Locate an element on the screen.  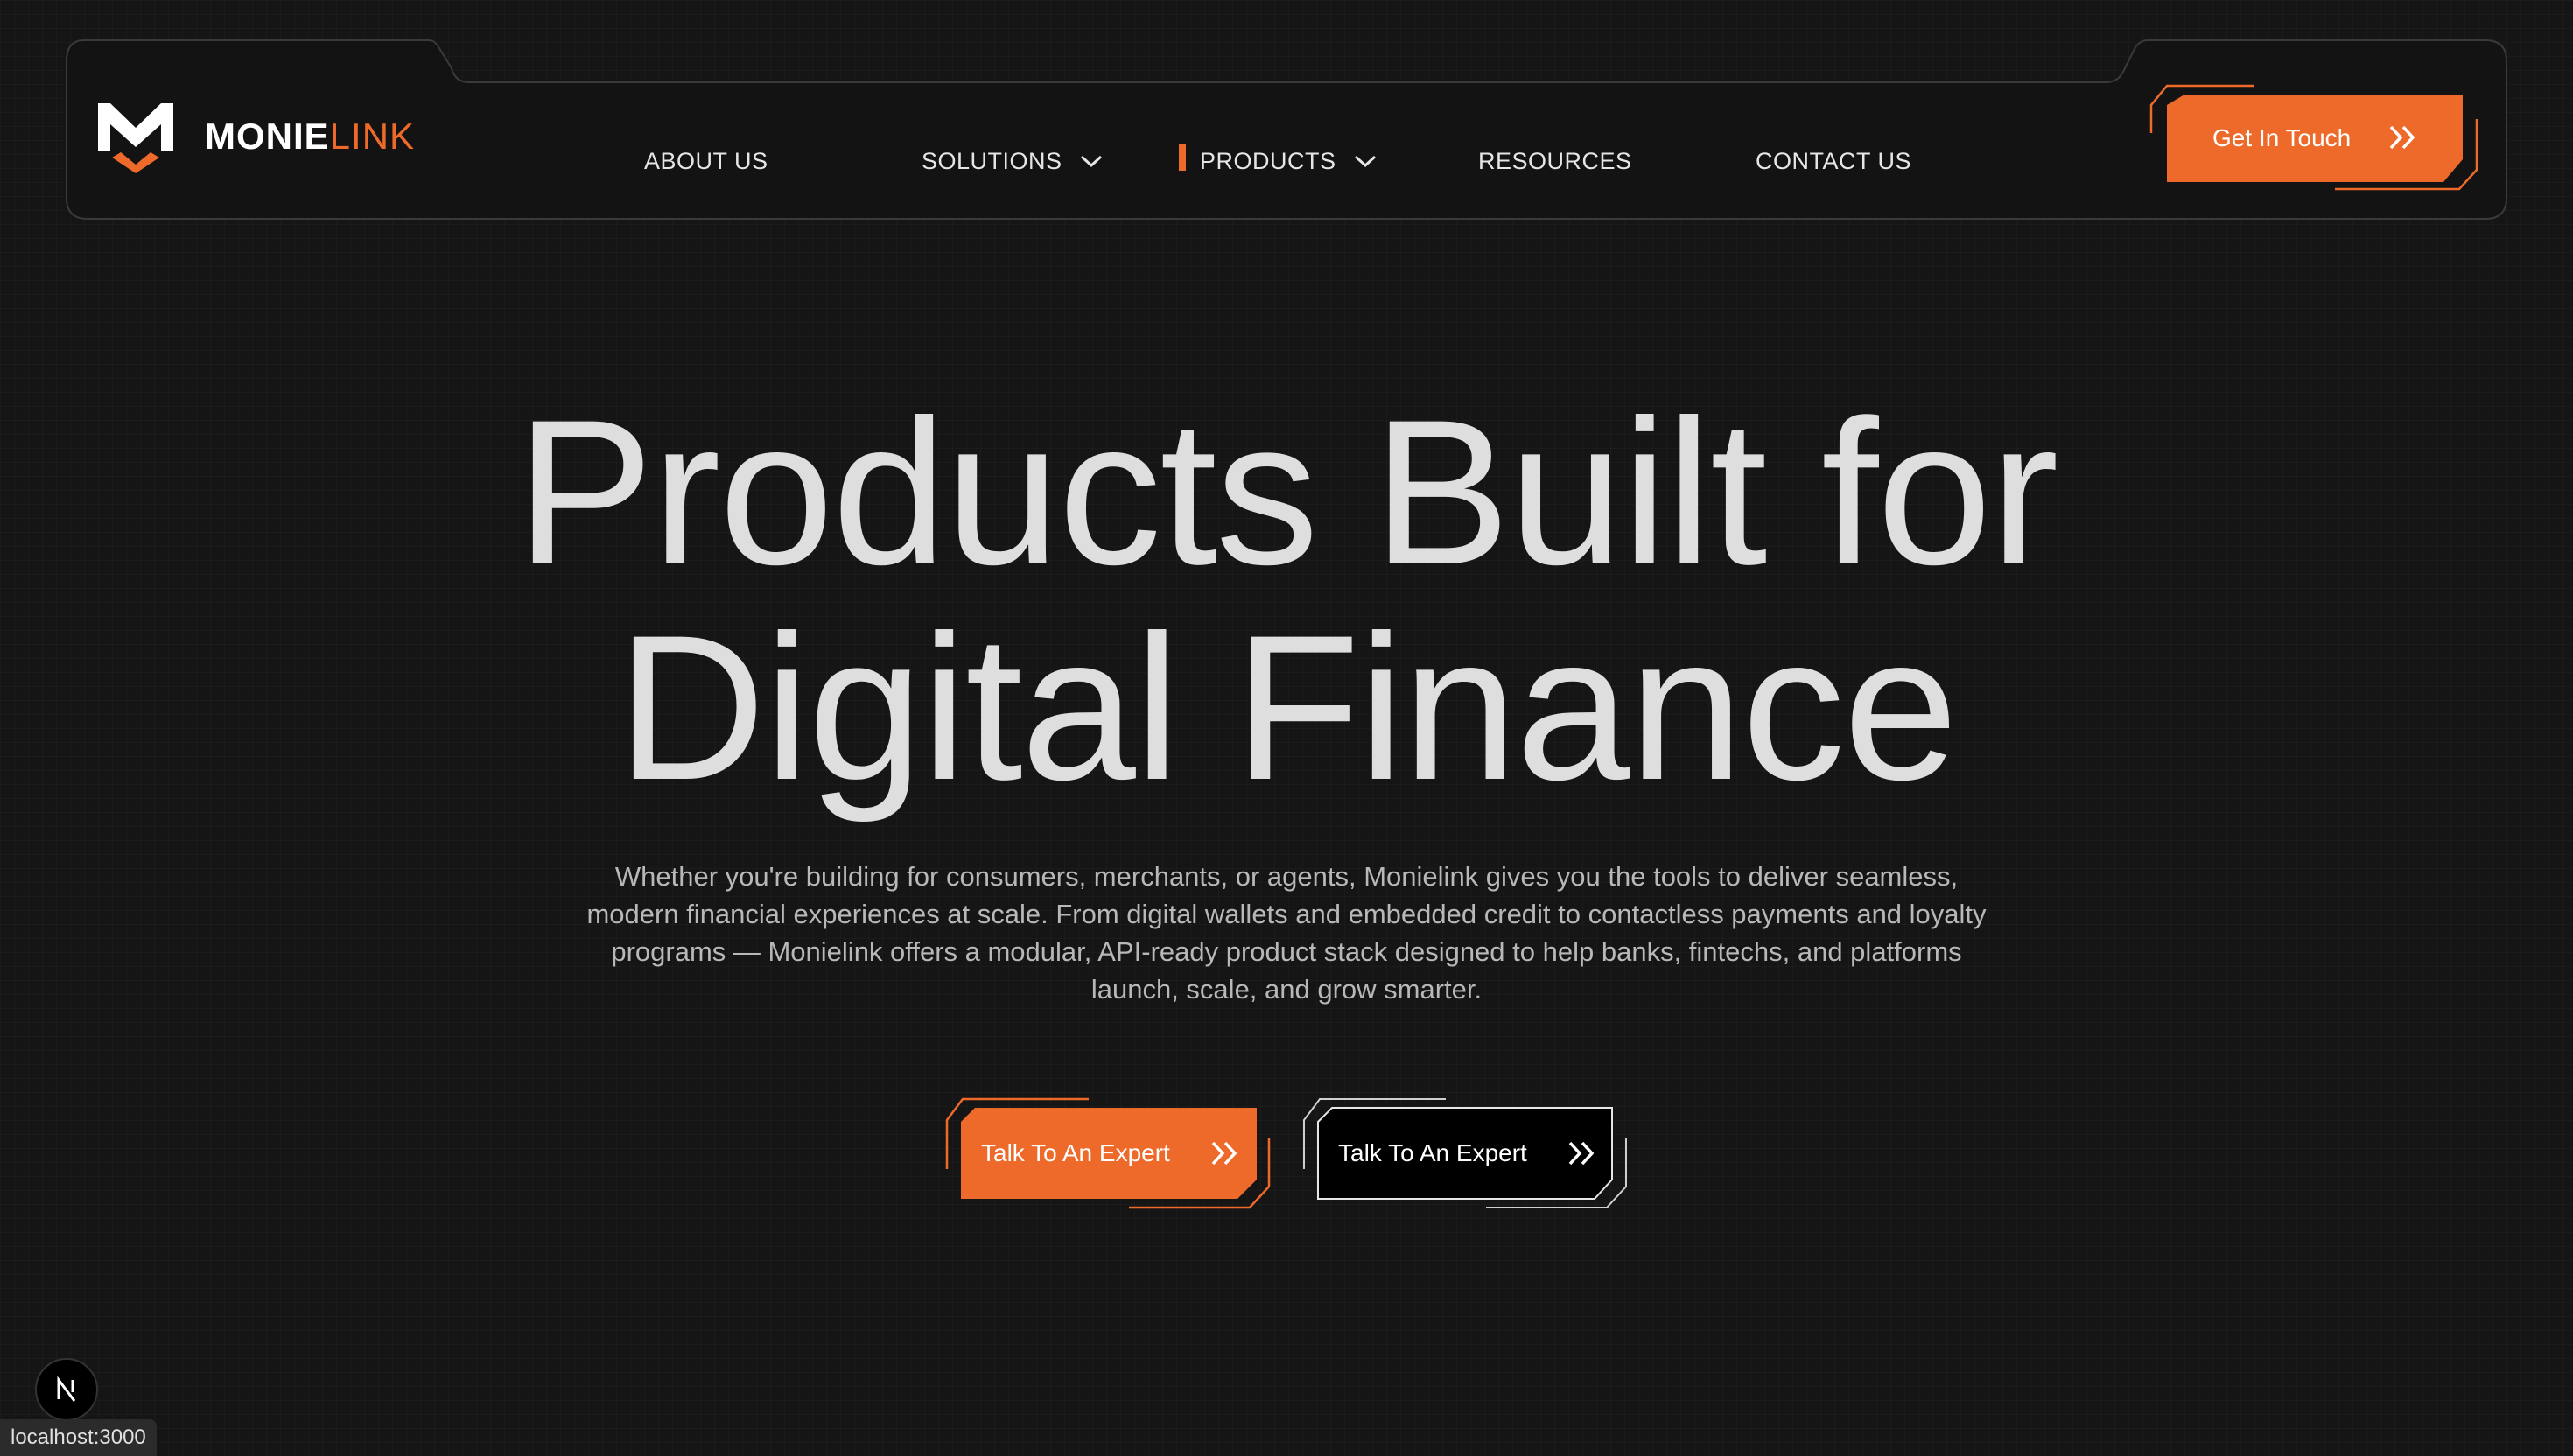
talk-to-expert-primary-button: Talk To An Expert is located at coordinates (1108, 1153).